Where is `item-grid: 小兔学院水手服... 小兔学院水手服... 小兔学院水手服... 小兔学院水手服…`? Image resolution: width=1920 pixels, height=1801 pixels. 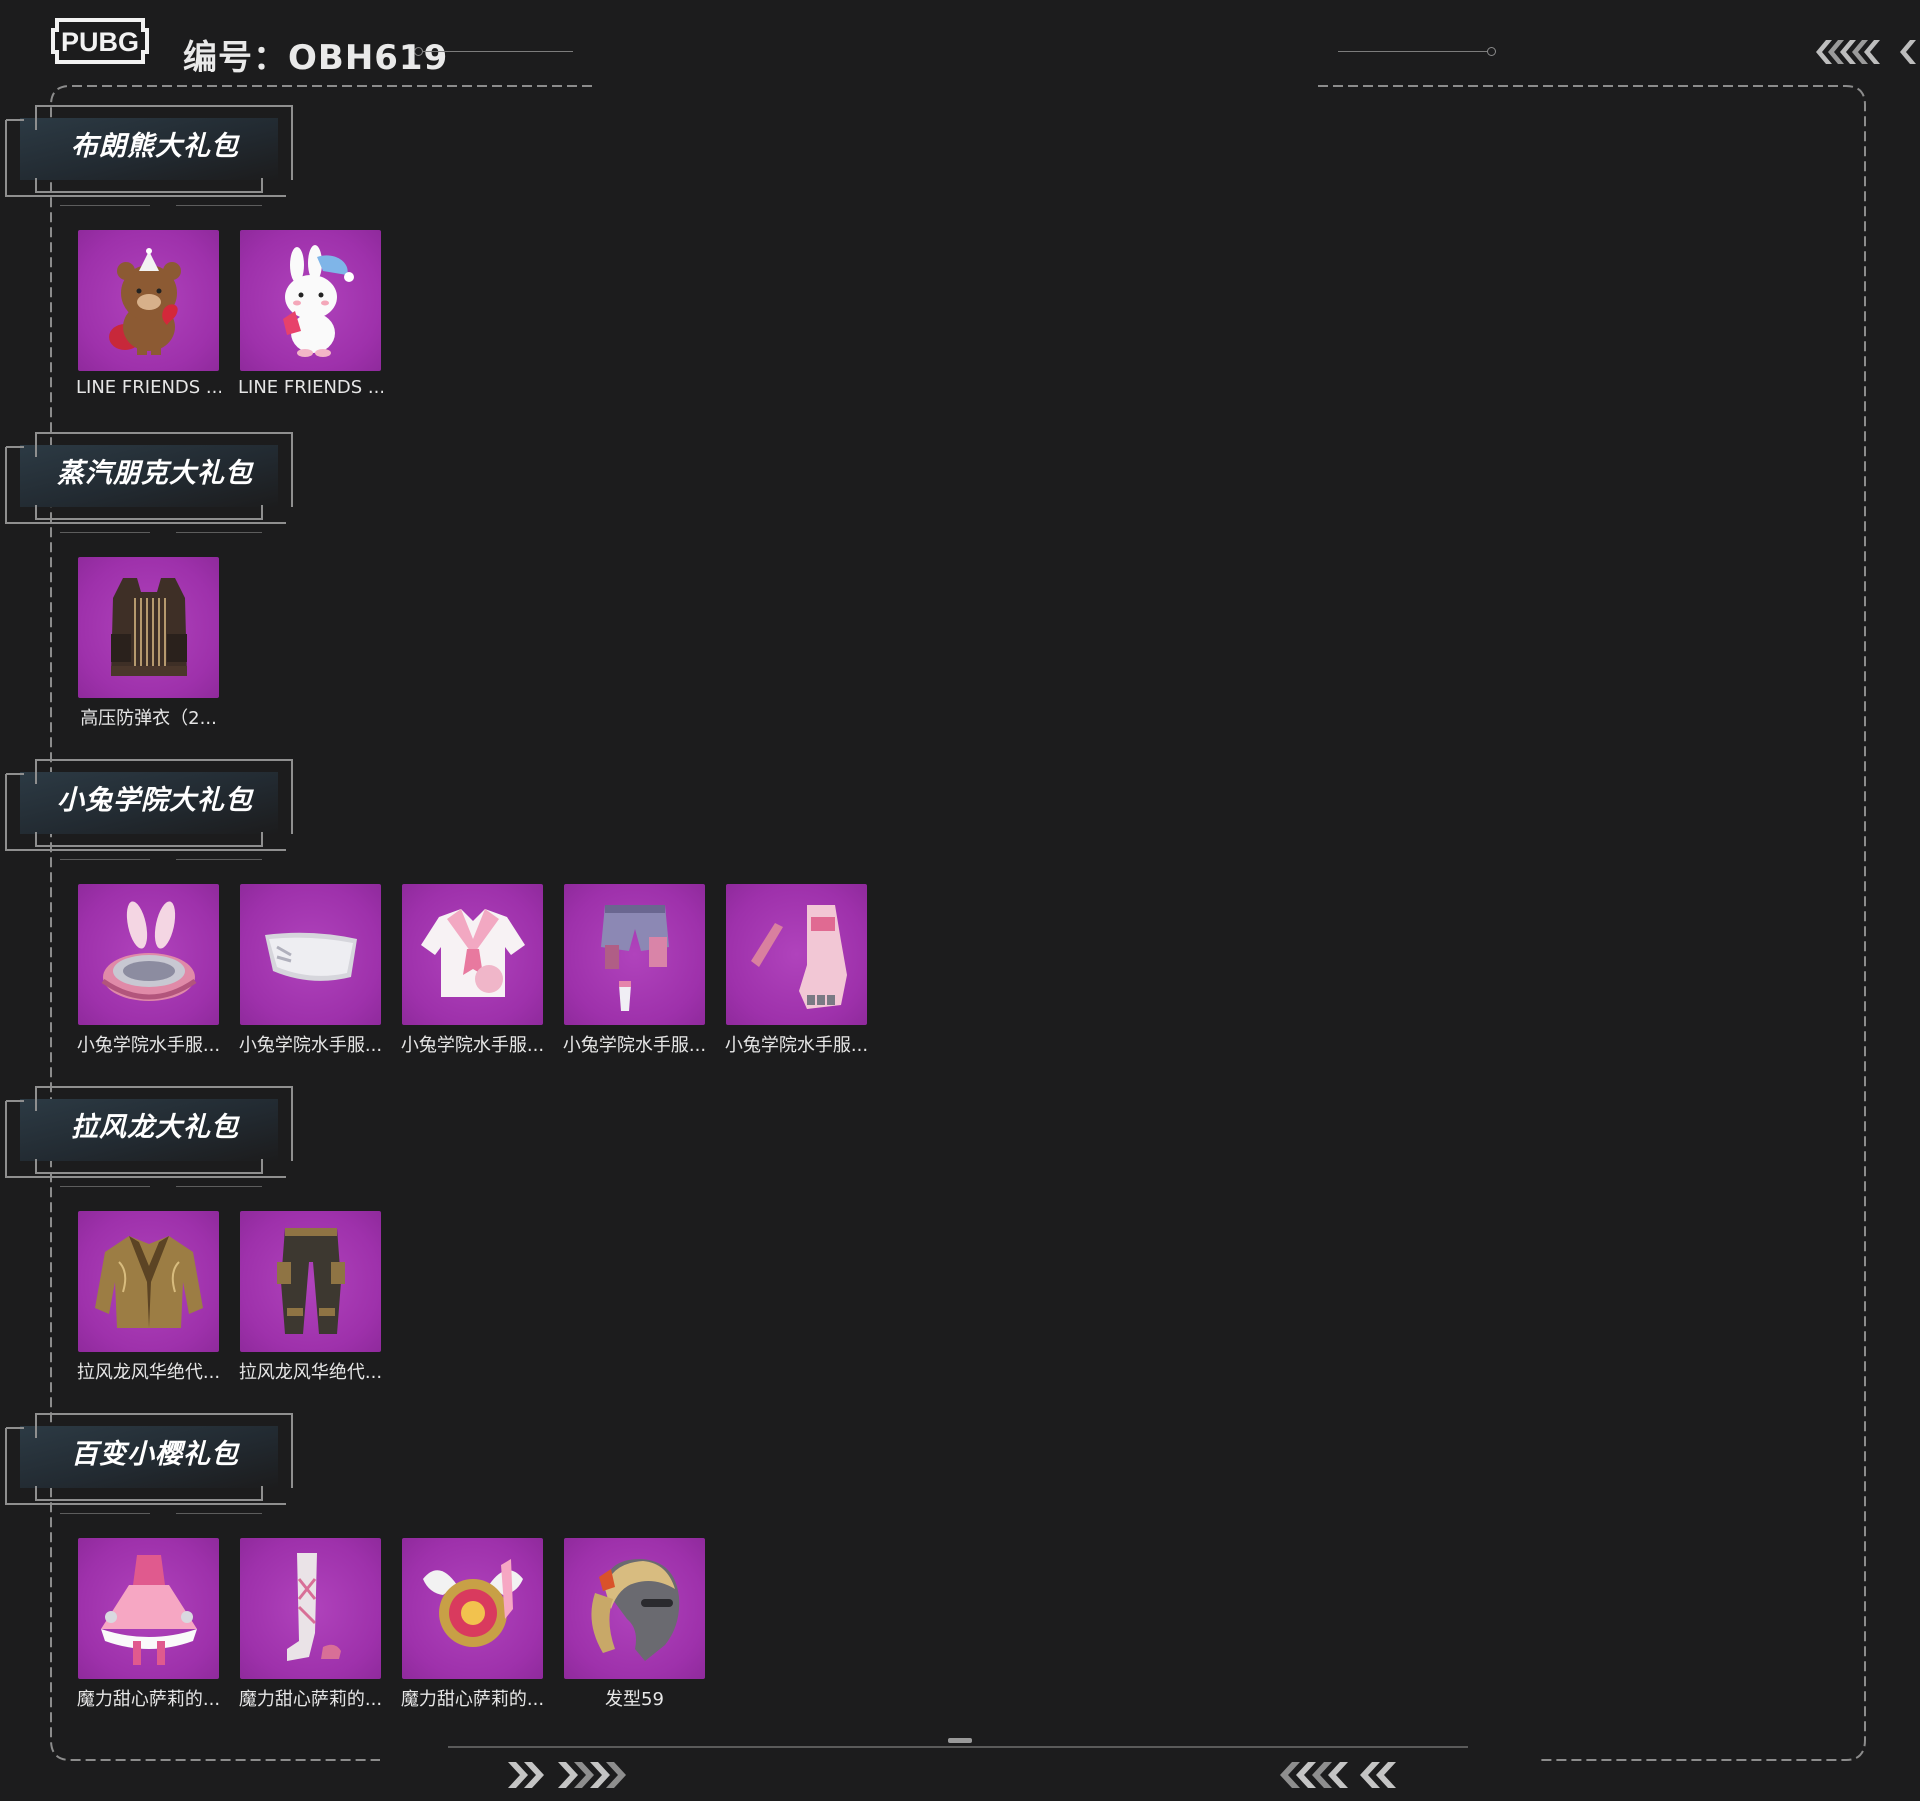
item-grid: 小兔学院水手服... 小兔学院水手服... 小兔学院水手服... 小兔学院水手服… is located at coordinates (472, 970).